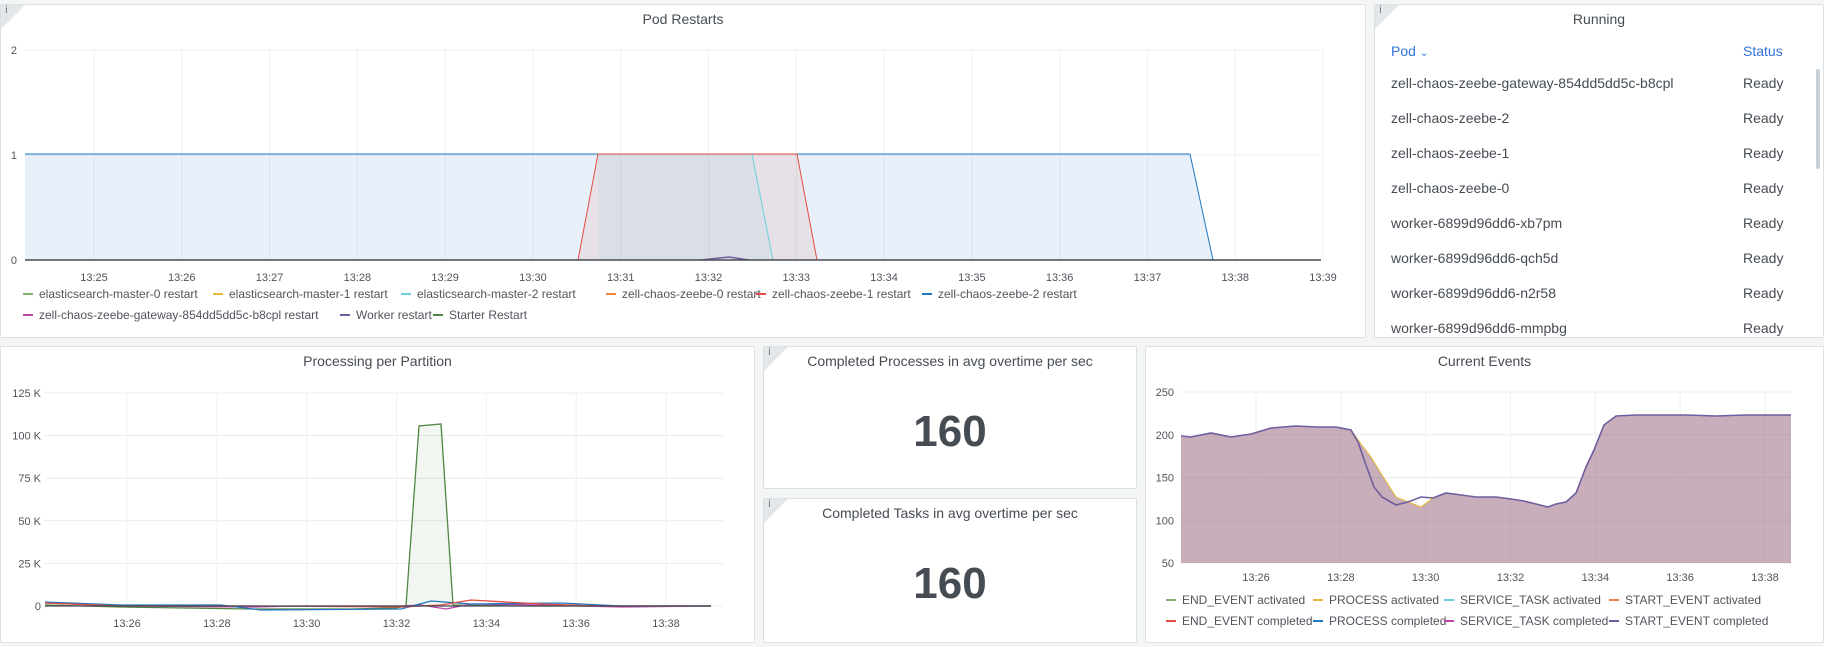 This screenshot has height=647, width=1824. Describe the element at coordinates (1599, 323) in the screenshot. I see `table-row: worker-6899d96dd6-mmpbg Ready` at that location.